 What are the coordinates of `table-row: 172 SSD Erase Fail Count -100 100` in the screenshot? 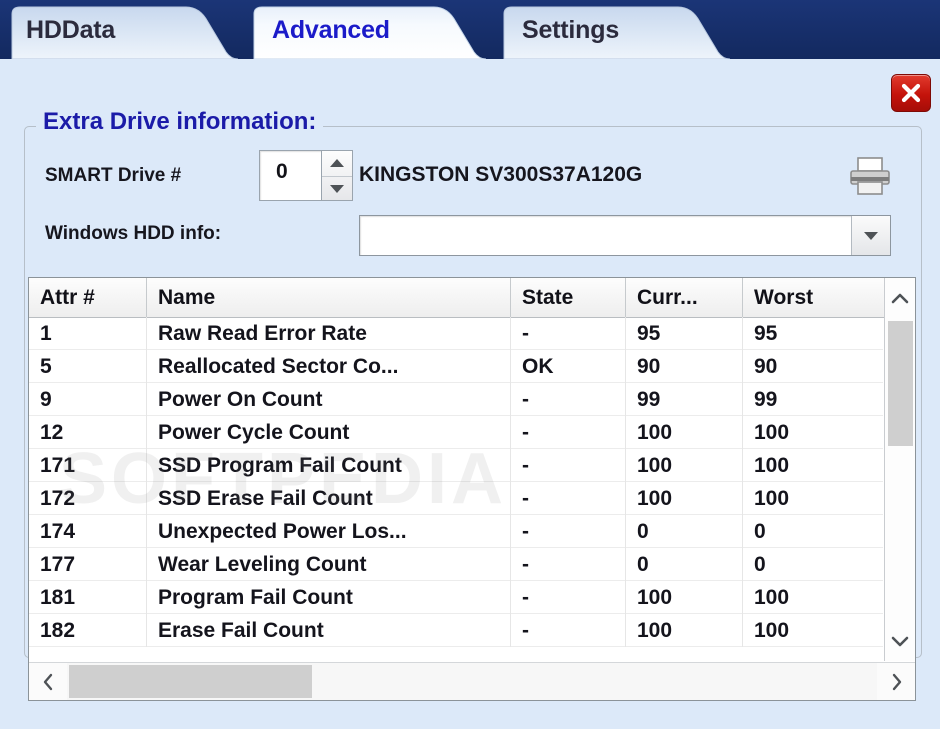 It's located at (456, 498).